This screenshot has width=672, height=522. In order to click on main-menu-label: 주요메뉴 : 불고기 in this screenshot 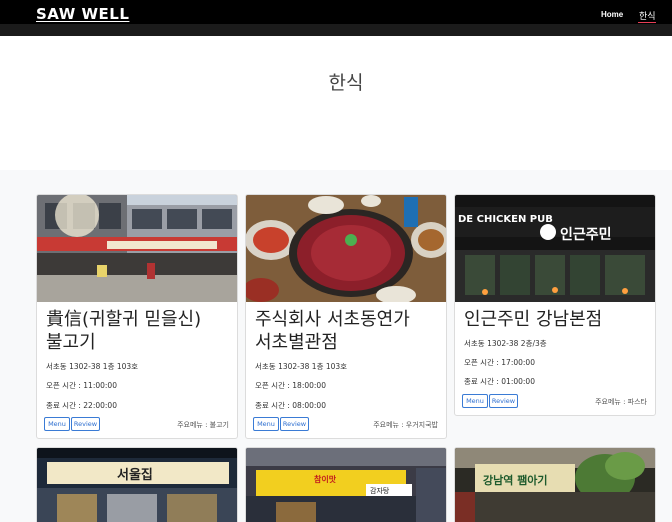, I will do `click(203, 425)`.